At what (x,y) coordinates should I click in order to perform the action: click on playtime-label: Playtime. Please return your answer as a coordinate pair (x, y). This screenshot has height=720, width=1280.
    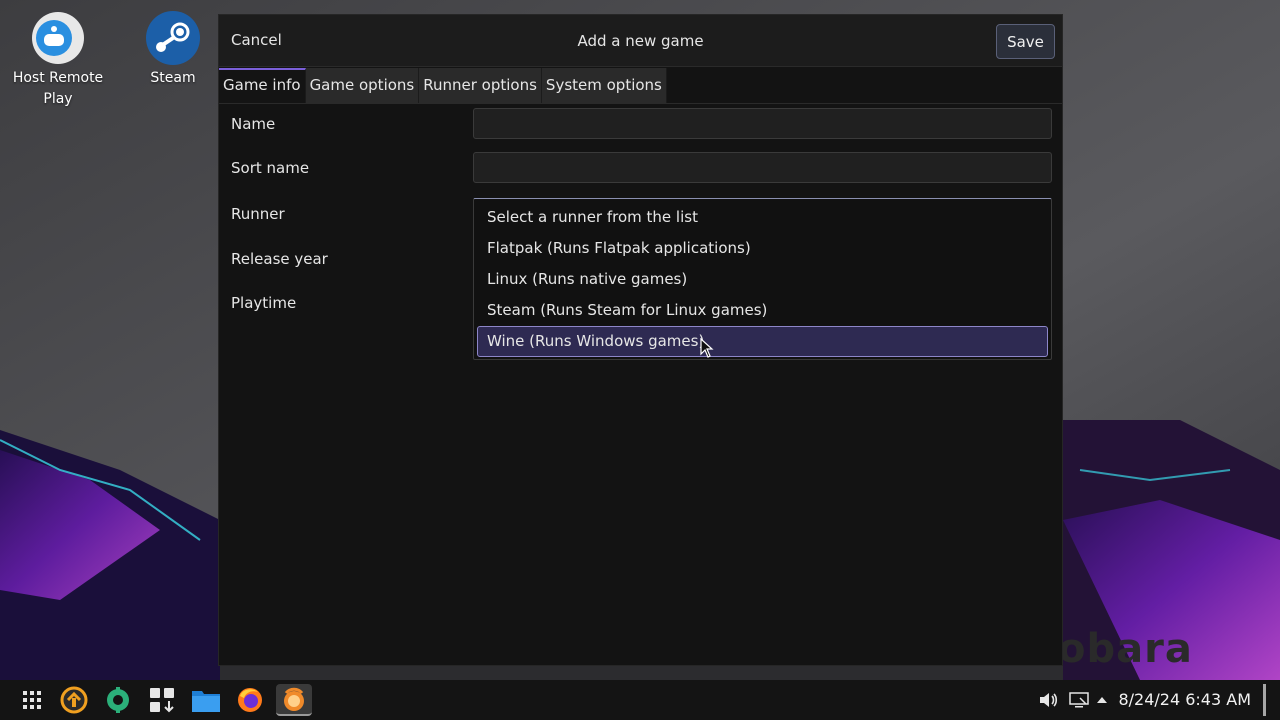
    Looking at the image, I should click on (264, 303).